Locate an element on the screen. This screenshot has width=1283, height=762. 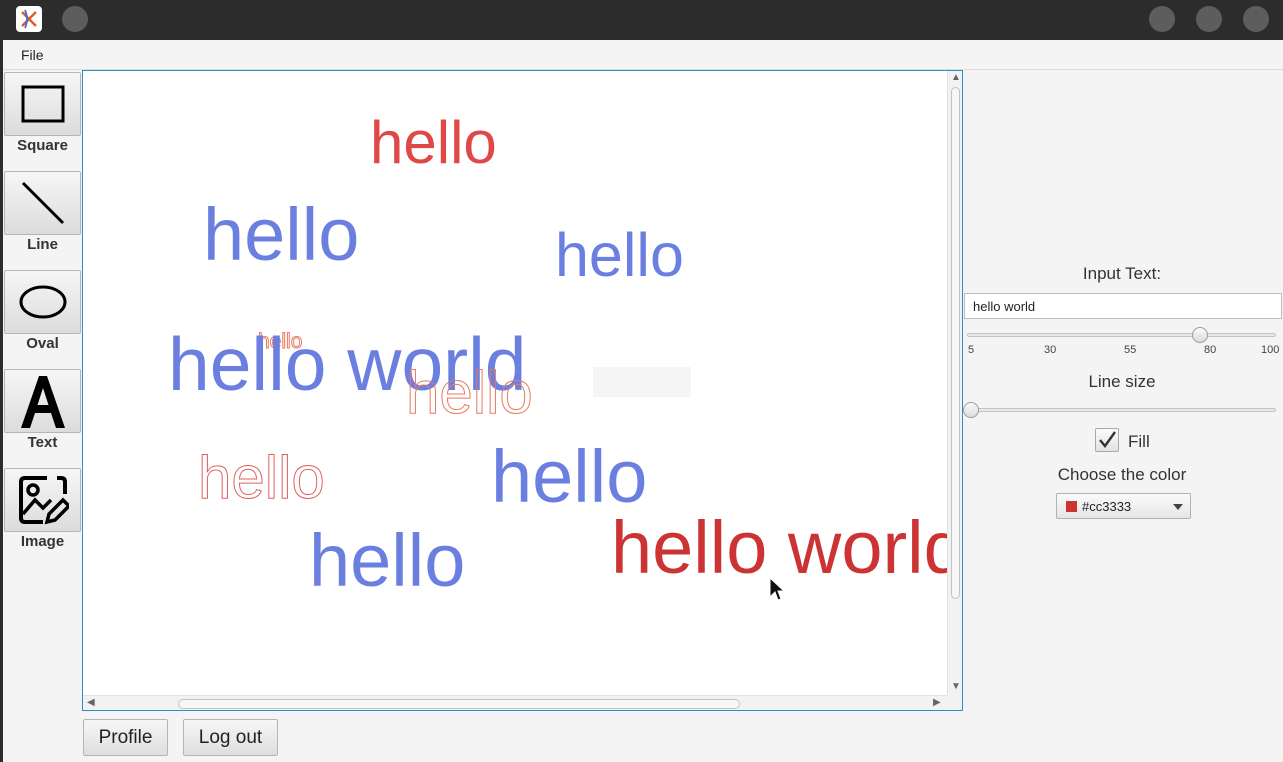
vertical-scroll-thumb is located at coordinates (955, 343).